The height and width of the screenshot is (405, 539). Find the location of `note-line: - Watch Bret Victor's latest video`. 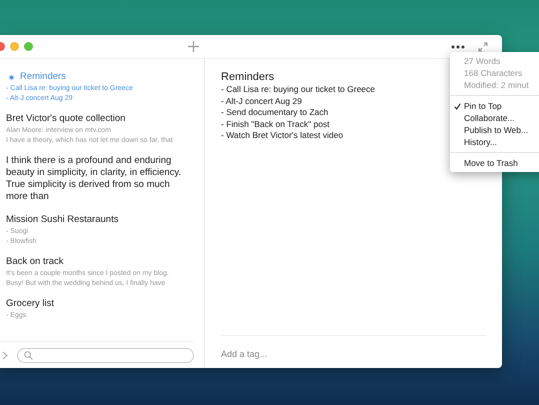

note-line: - Watch Bret Victor's latest video is located at coordinates (282, 136).